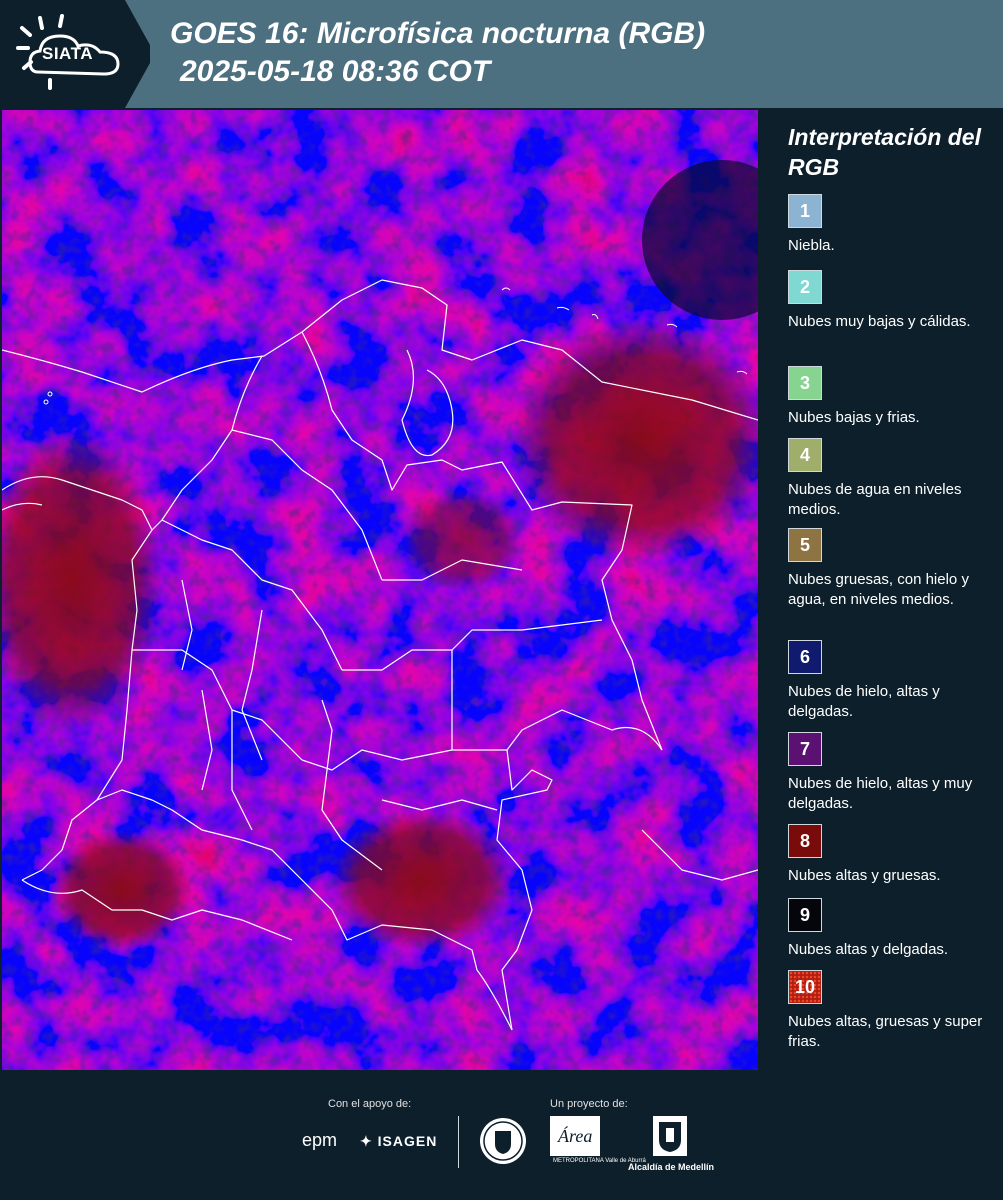 The image size is (1003, 1200). What do you see at coordinates (805, 657) in the screenshot?
I see `legend-swatch: 6` at bounding box center [805, 657].